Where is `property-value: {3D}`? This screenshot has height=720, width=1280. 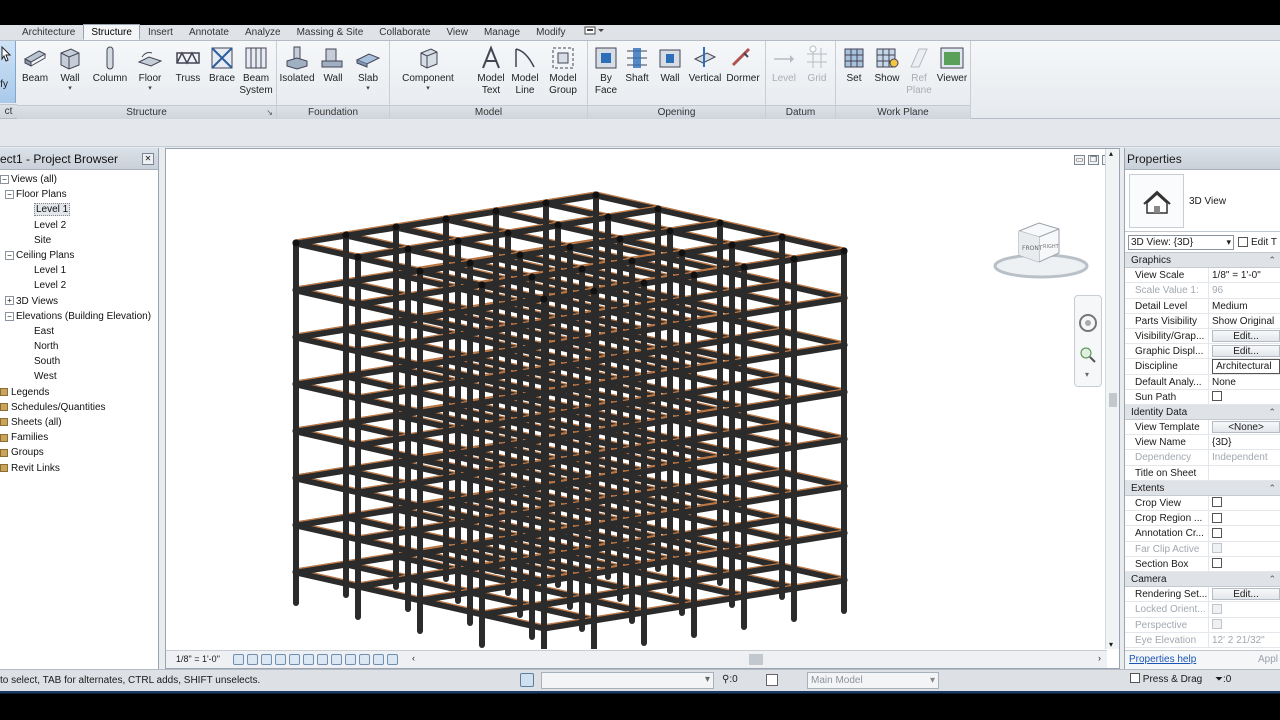 property-value: {3D} is located at coordinates (1244, 442).